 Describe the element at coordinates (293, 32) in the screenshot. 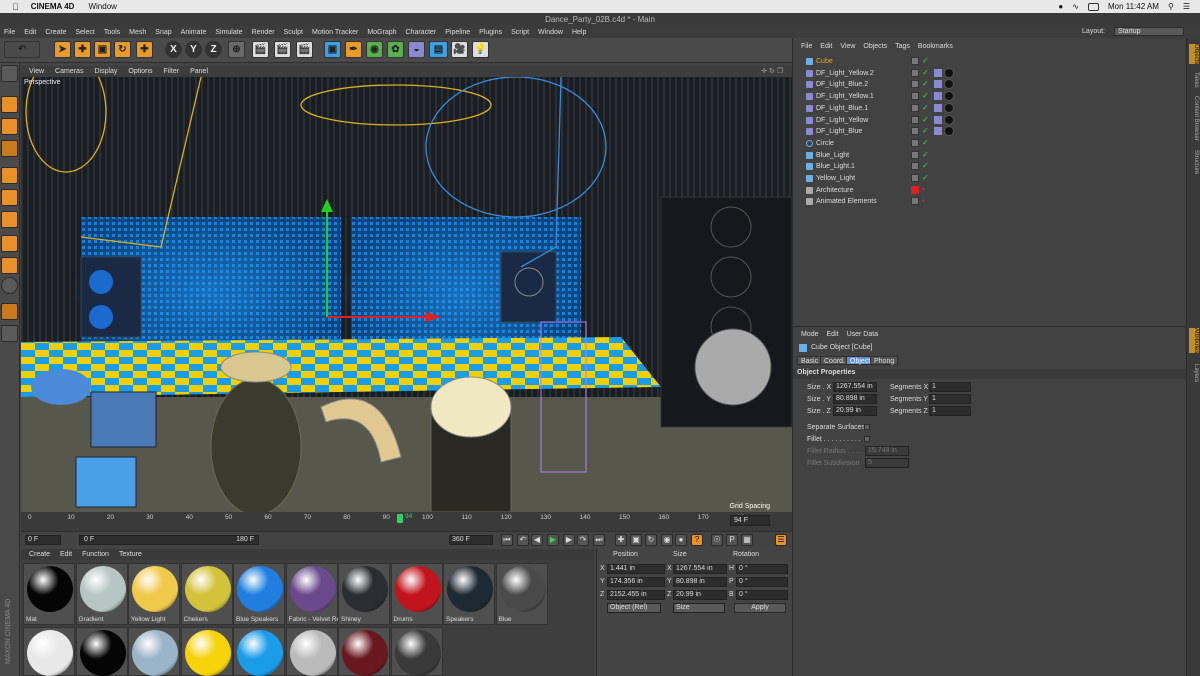

I see `menu-sculpt: Sculpt` at that location.